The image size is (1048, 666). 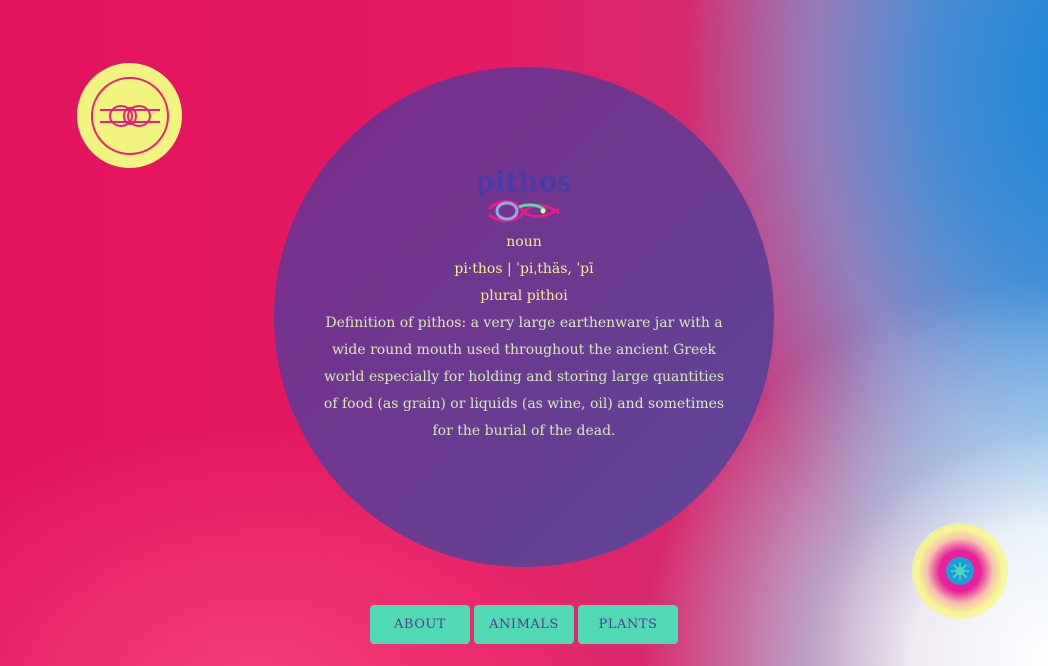 I want to click on part-of-speech: noun, so click(x=524, y=242).